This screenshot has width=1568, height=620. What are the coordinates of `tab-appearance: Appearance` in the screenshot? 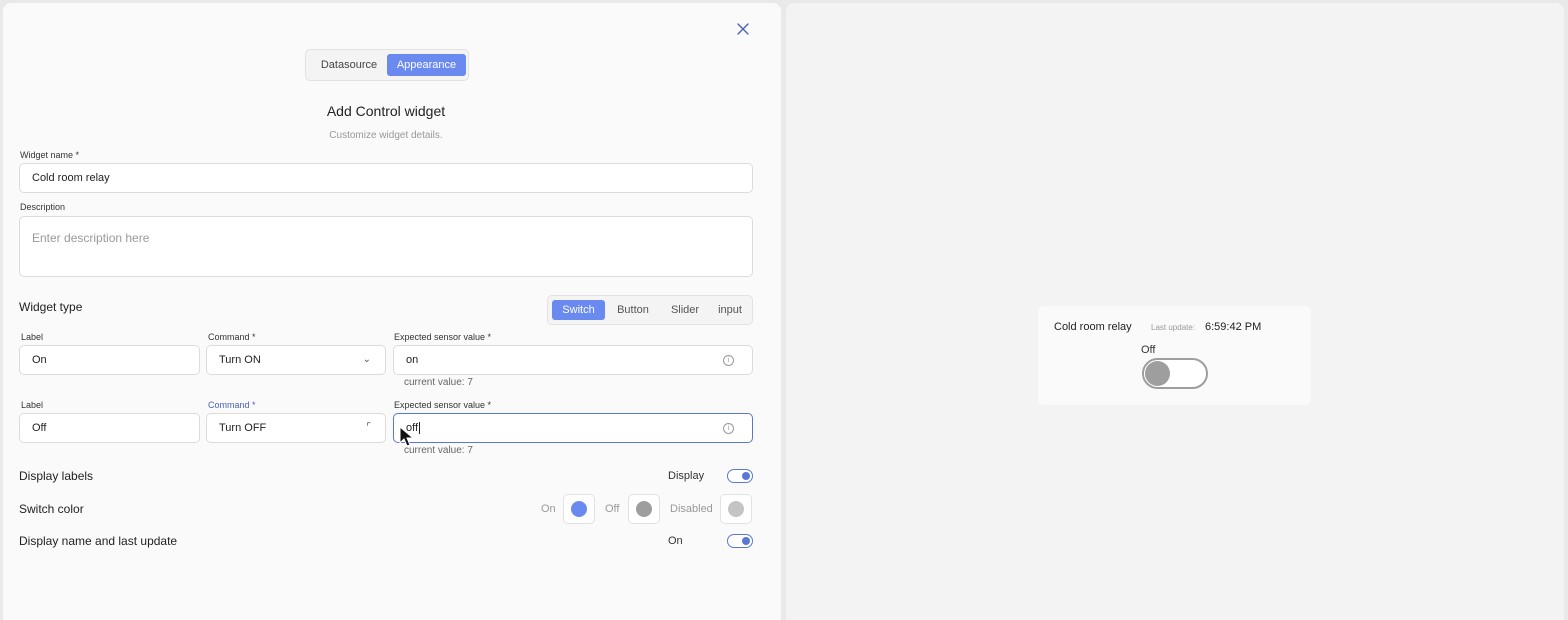 It's located at (426, 65).